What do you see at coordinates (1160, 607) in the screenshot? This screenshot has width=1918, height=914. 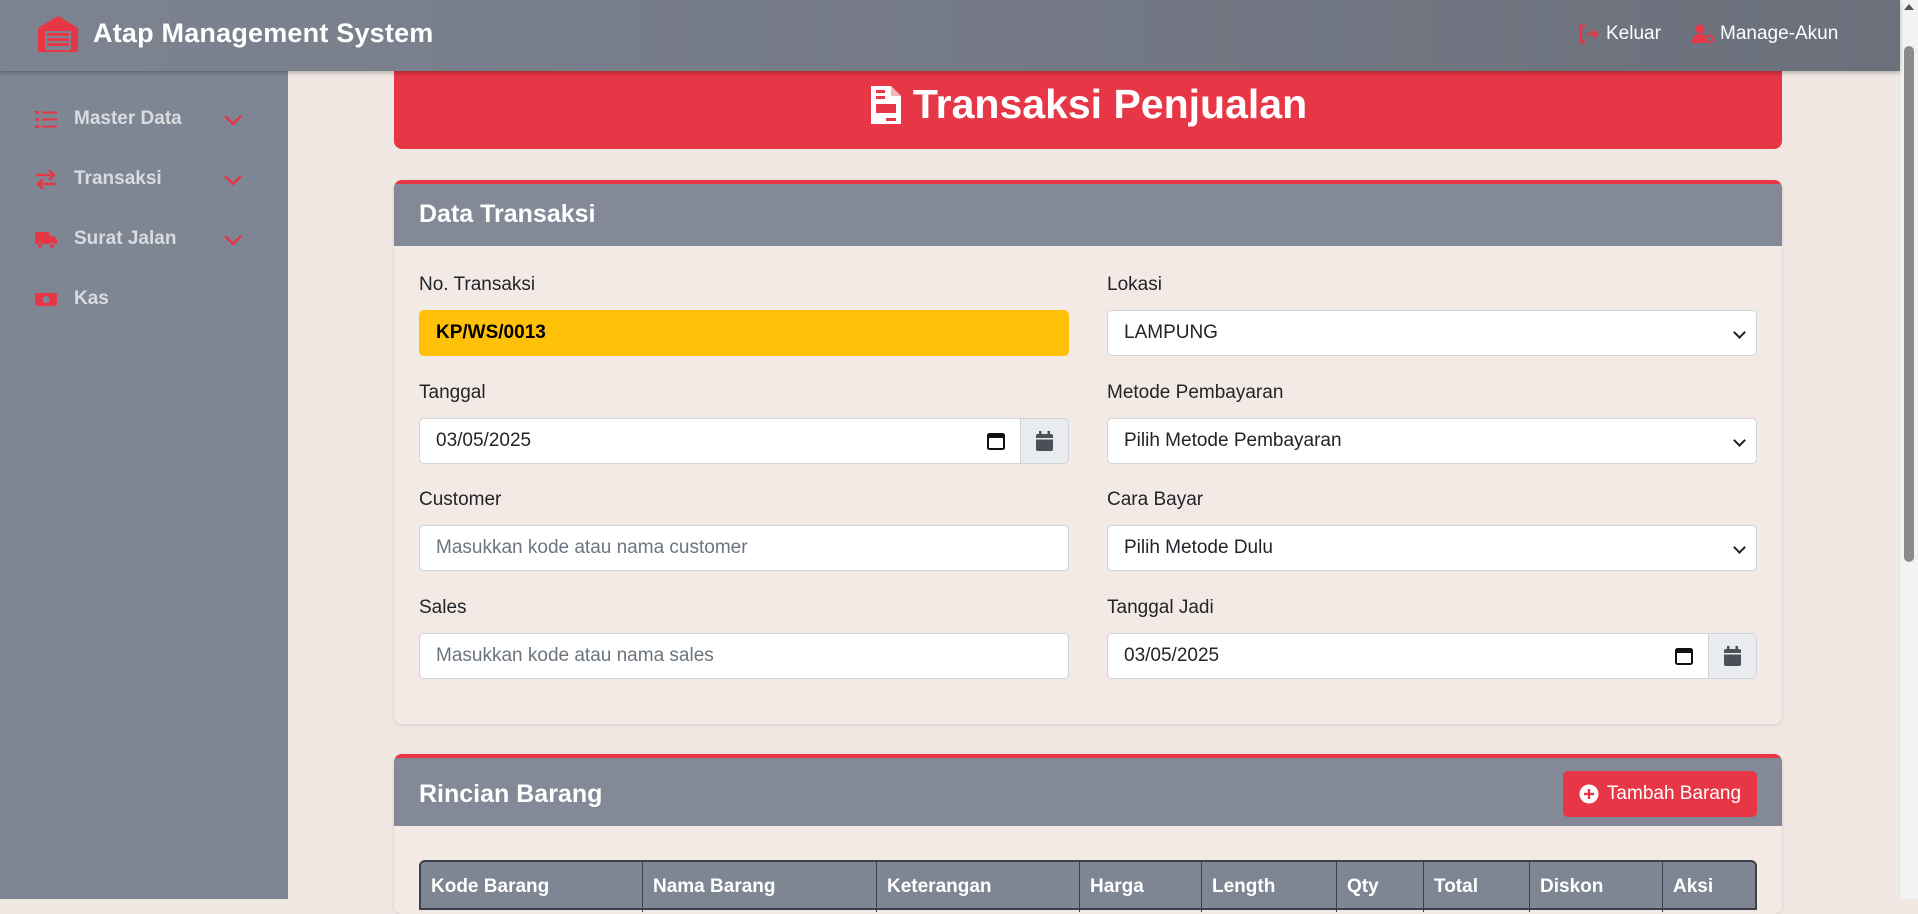 I see `tanggal-jadi-label: Tanggal Jadi` at bounding box center [1160, 607].